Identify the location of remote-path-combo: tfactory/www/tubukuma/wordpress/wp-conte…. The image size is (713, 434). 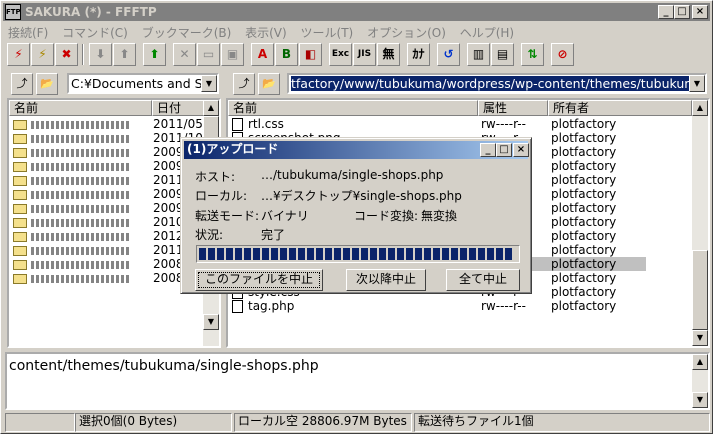
(497, 83).